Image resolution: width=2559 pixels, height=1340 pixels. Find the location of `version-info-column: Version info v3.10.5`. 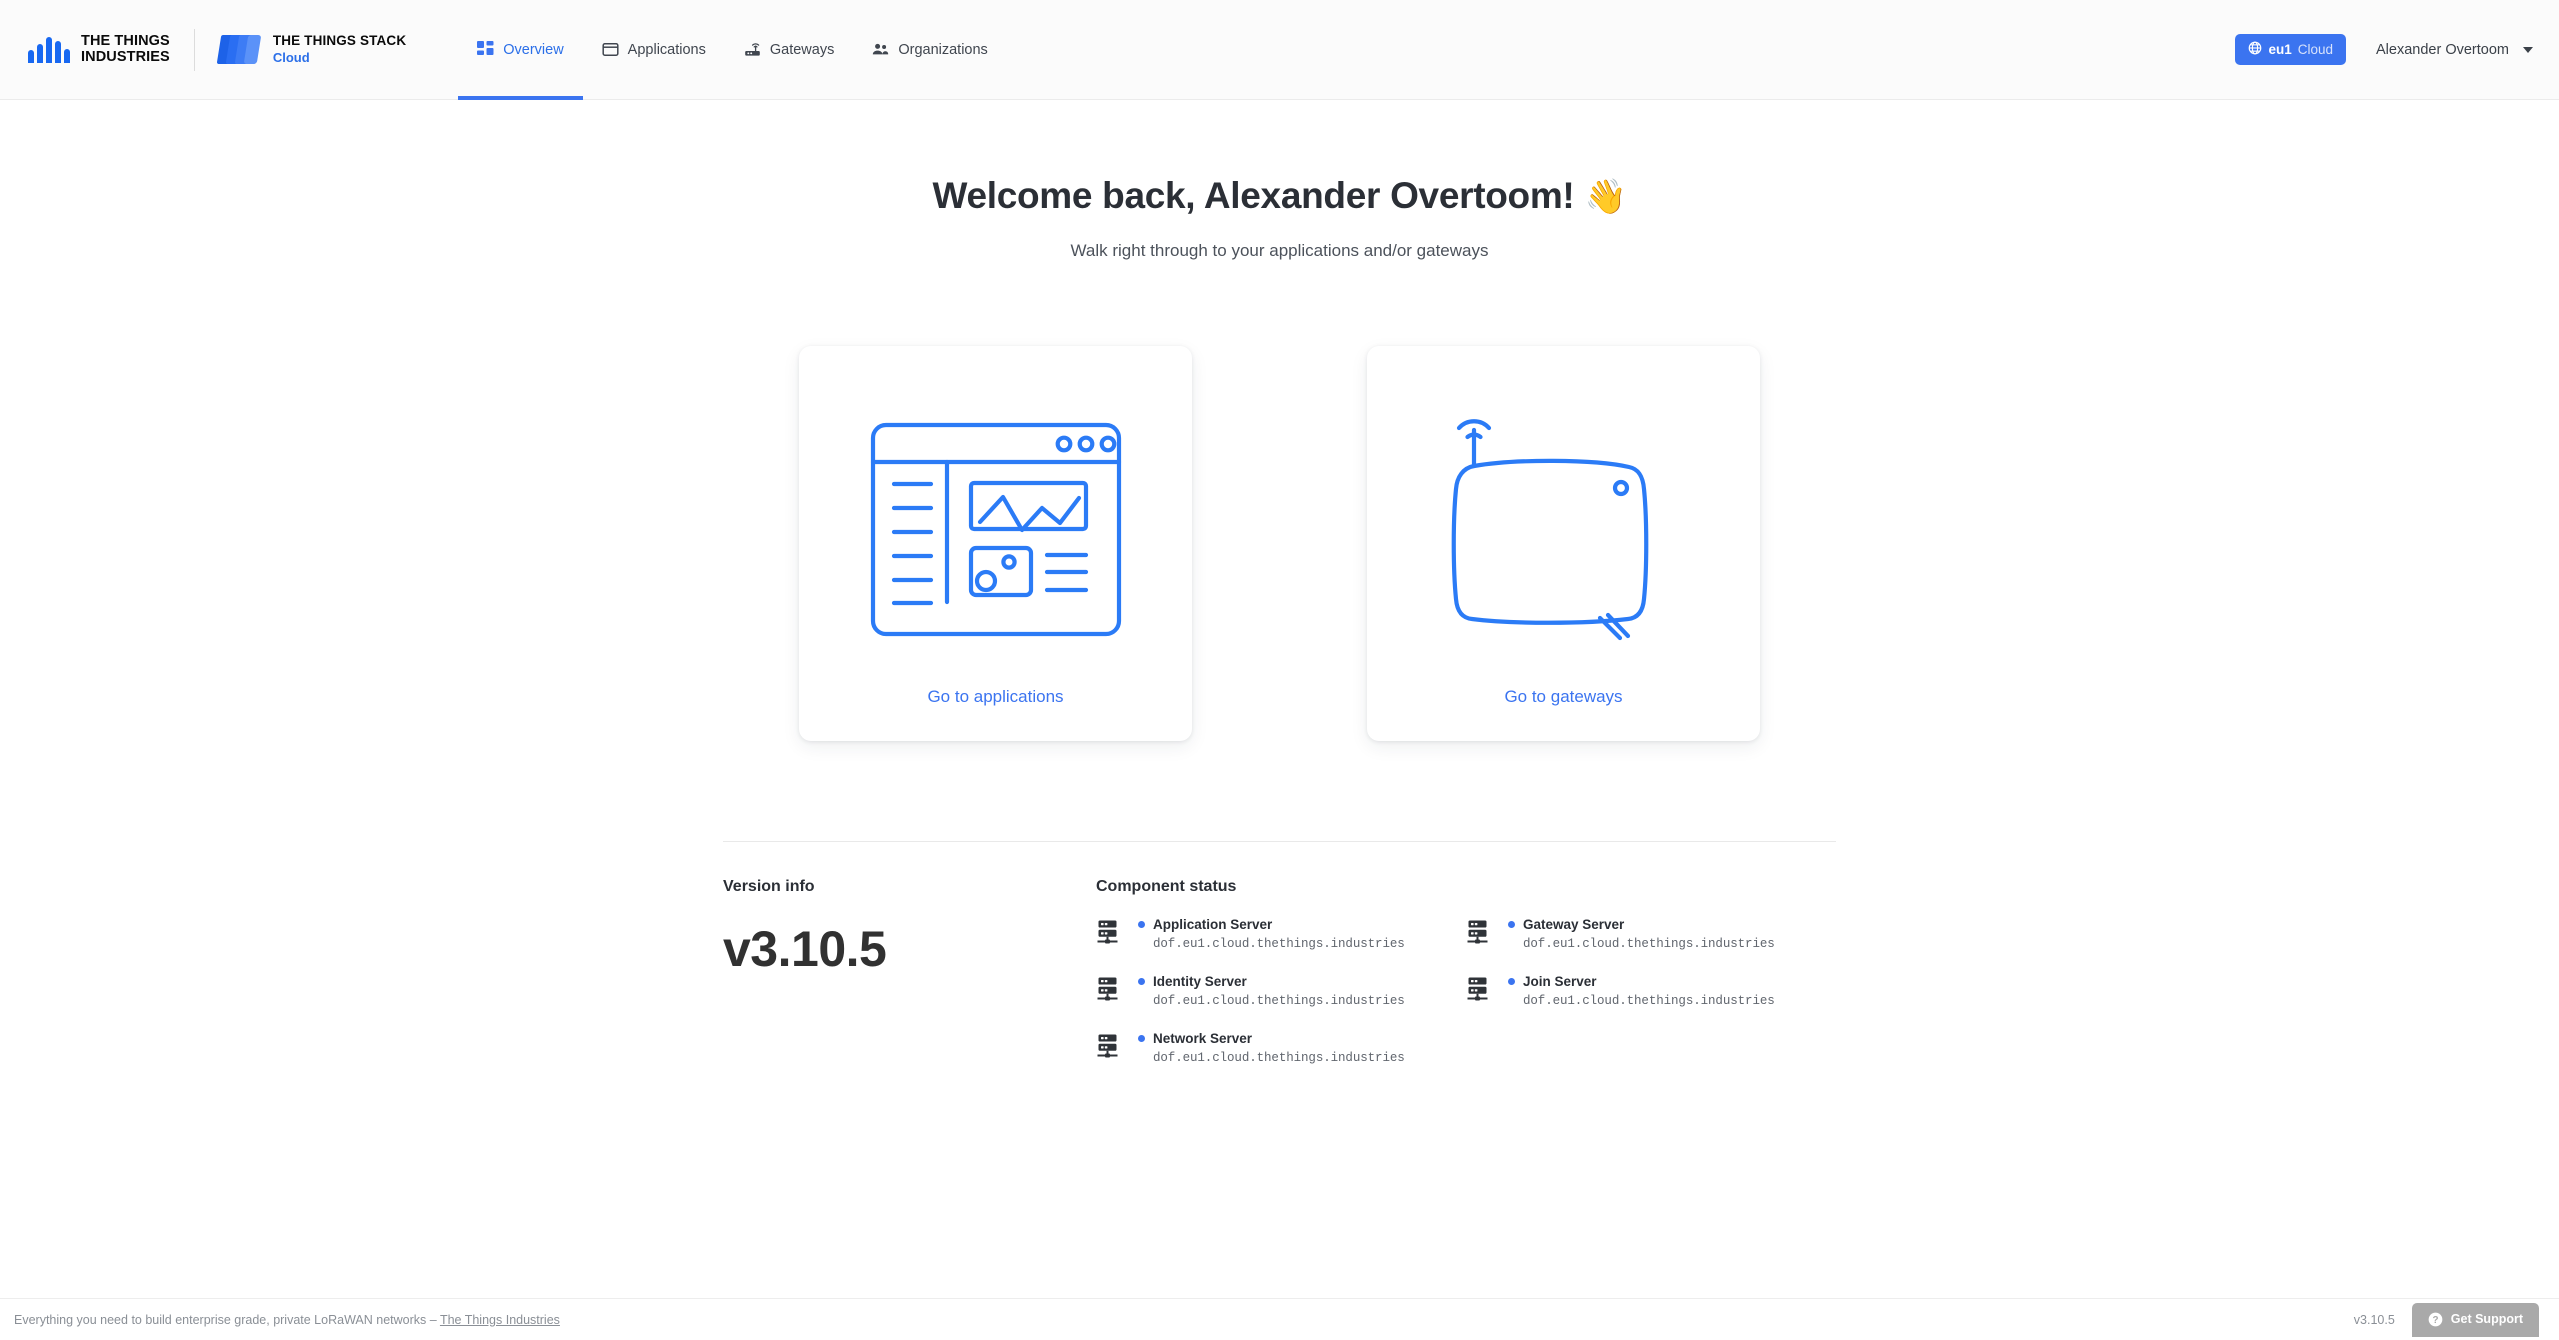

version-info-column: Version info v3.10.5 is located at coordinates (909, 971).